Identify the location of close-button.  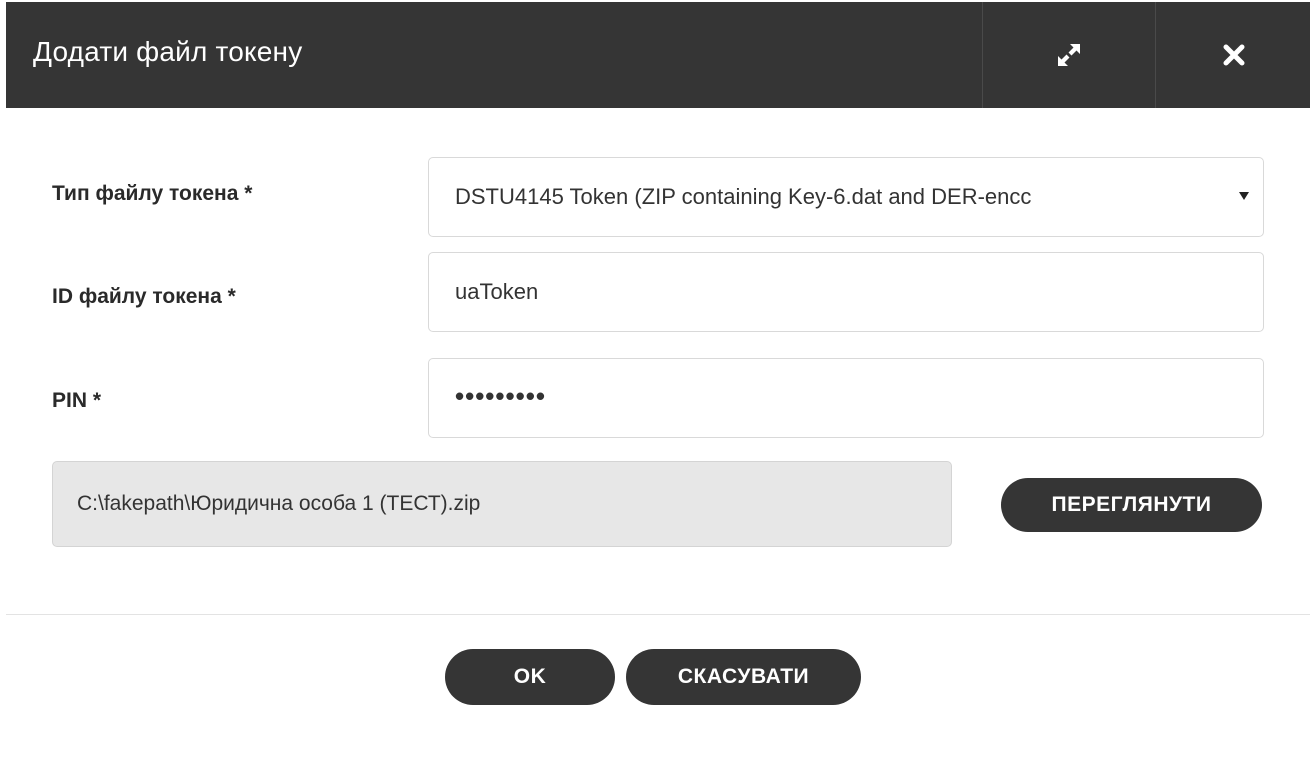
(1232, 55).